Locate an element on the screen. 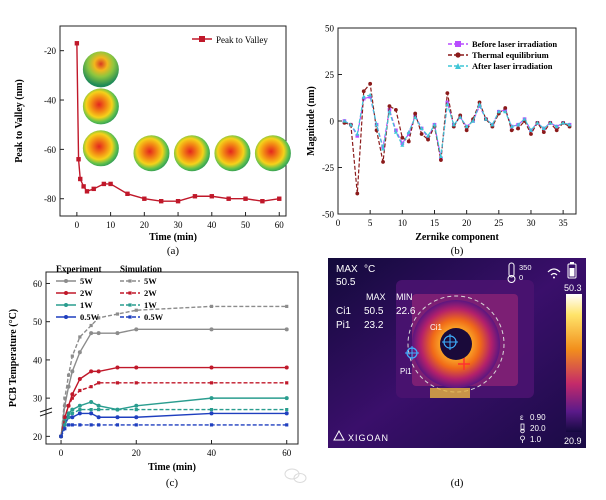 The width and height of the screenshot is (606, 500). panel-a-xtick-label: 0 is located at coordinates (77, 225).